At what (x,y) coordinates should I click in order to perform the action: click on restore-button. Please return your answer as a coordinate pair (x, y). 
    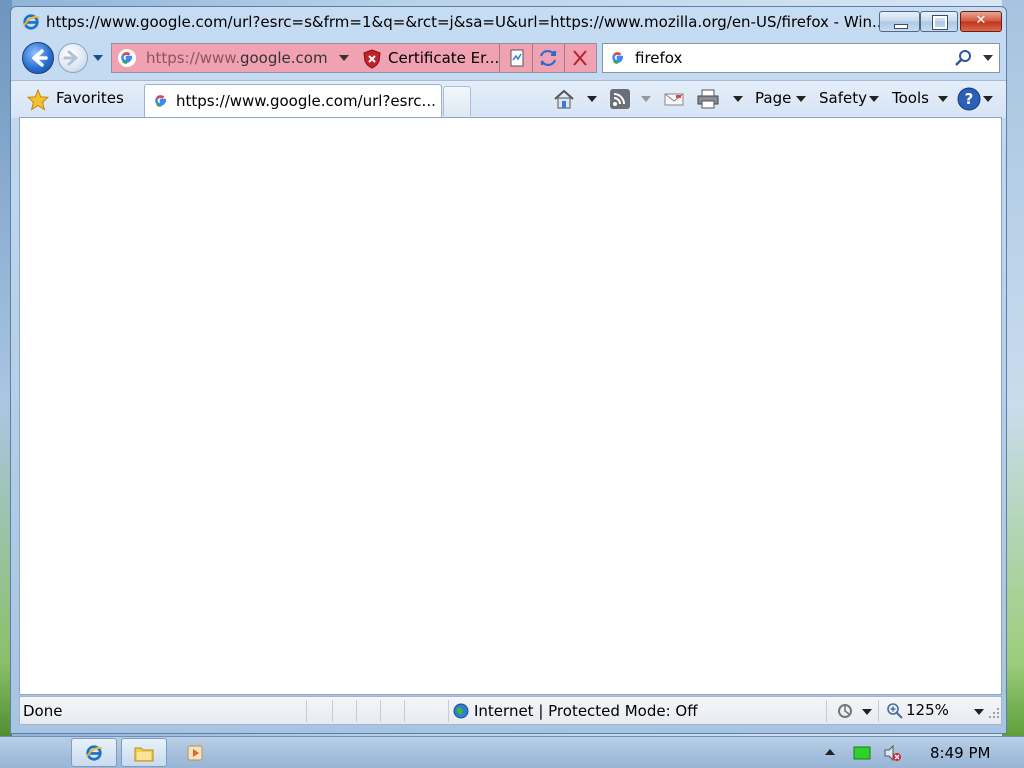
    Looking at the image, I should click on (939, 21).